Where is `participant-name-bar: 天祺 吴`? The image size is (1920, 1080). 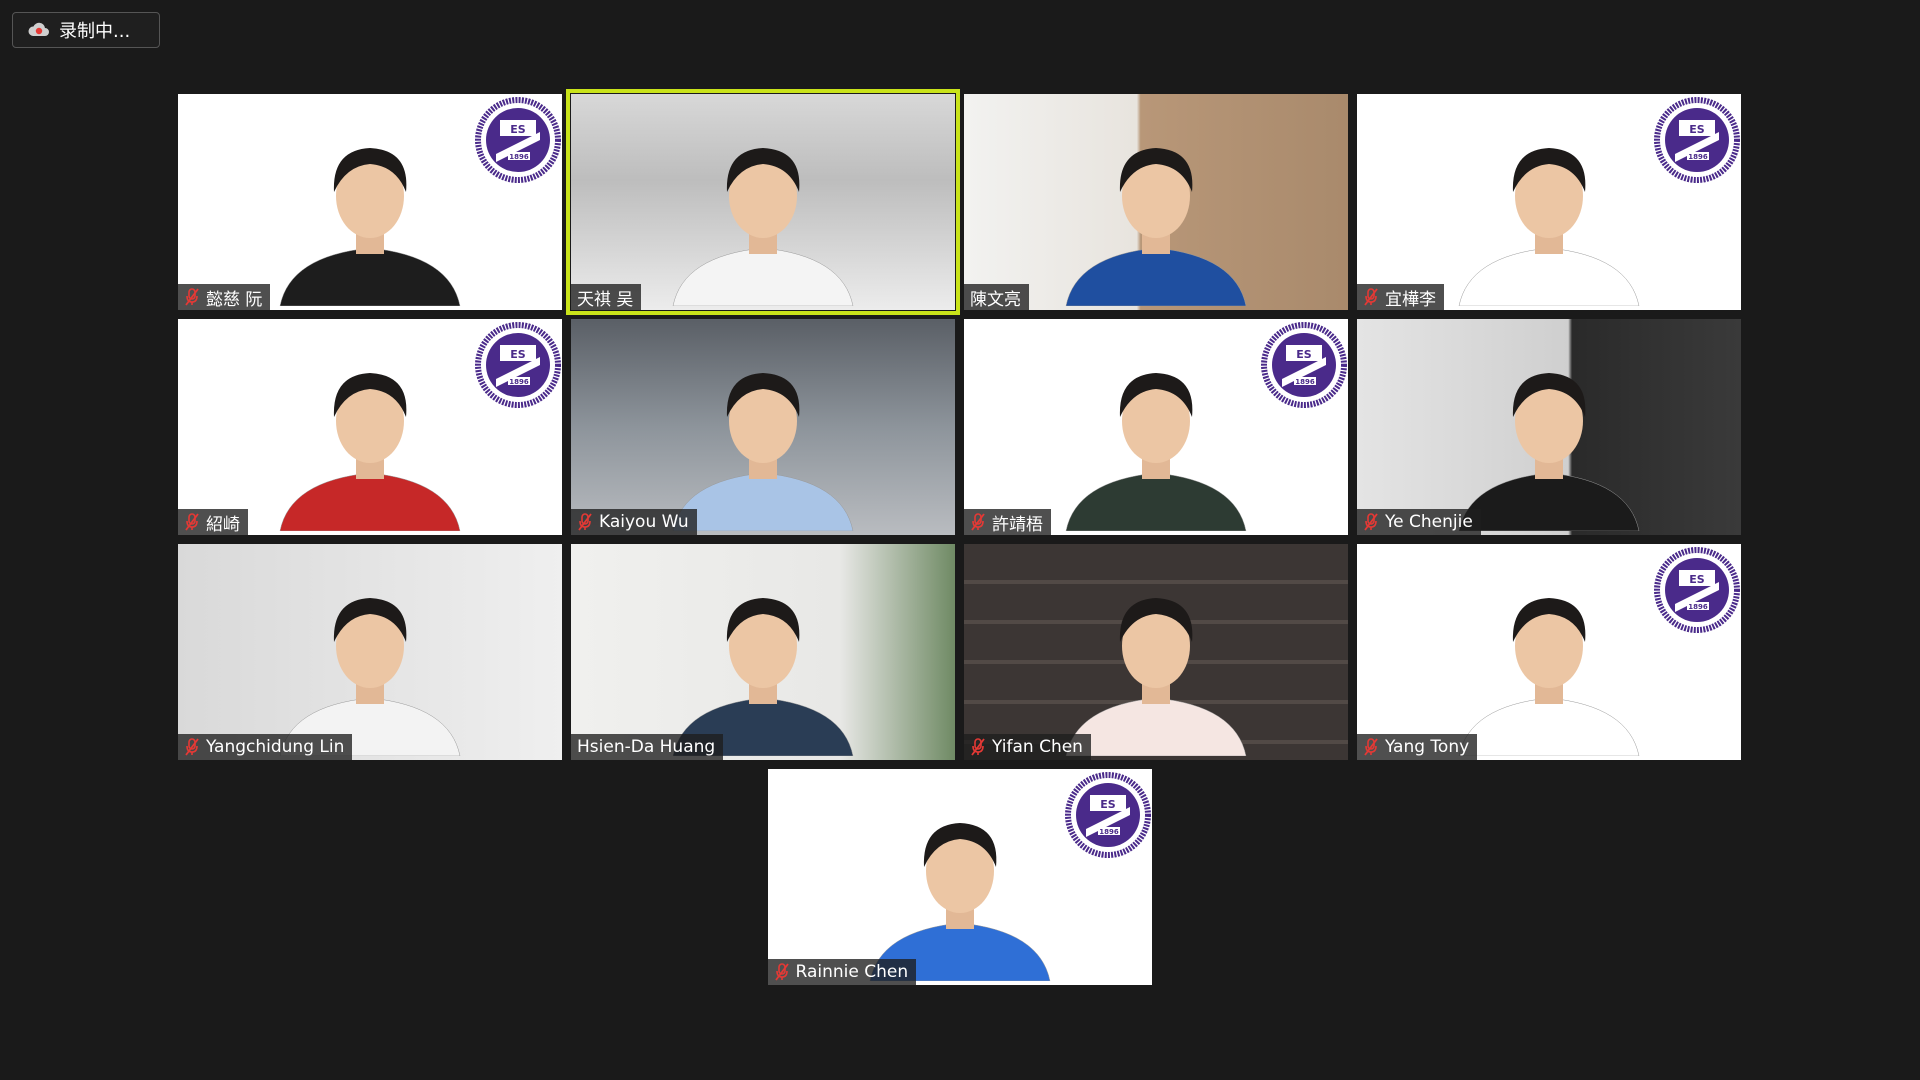
participant-name-bar: 天祺 吴 is located at coordinates (606, 297).